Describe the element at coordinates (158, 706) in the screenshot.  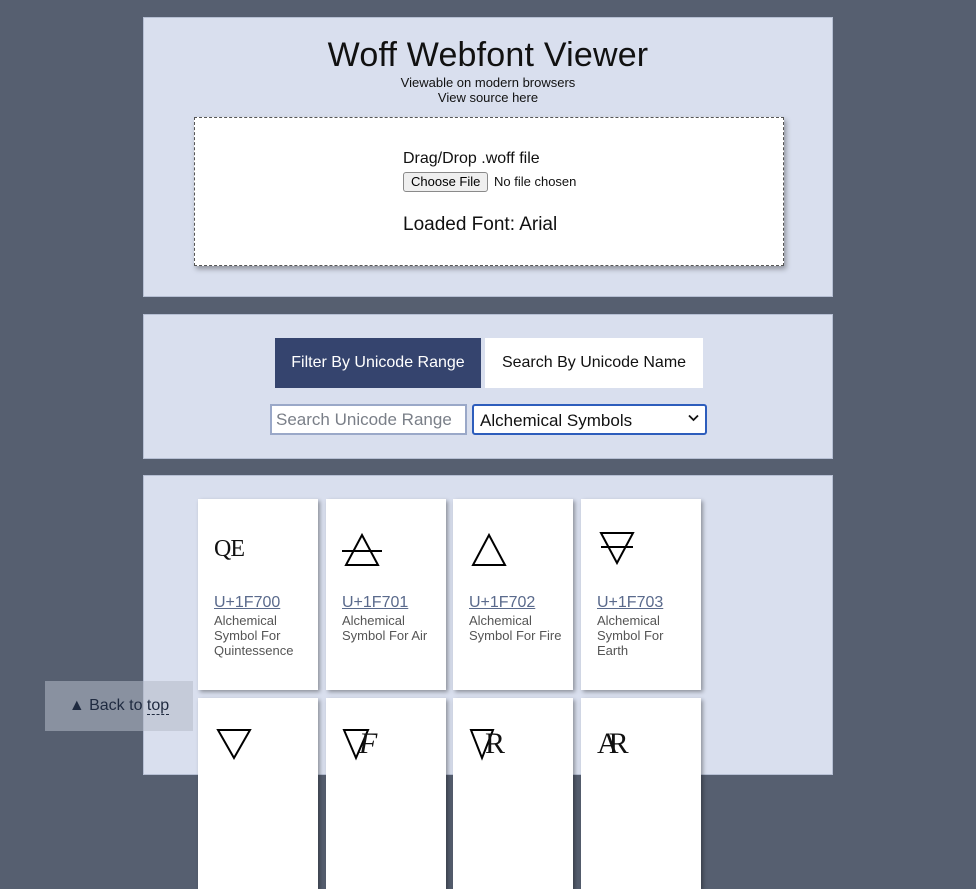
I see `back-to-top-link: top` at that location.